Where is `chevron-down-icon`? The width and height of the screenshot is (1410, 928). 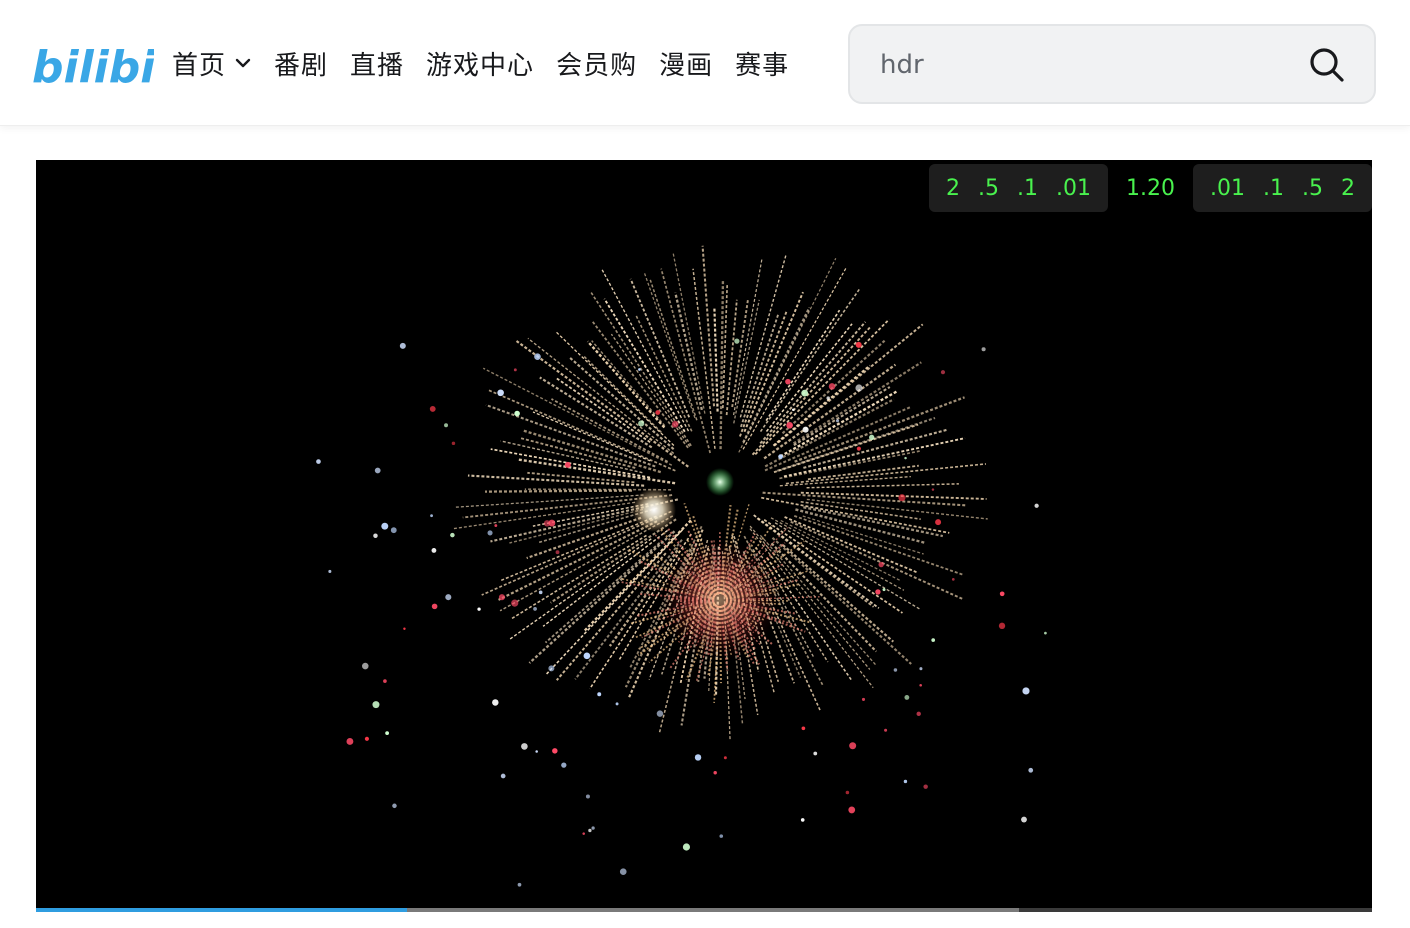
chevron-down-icon is located at coordinates (243, 63).